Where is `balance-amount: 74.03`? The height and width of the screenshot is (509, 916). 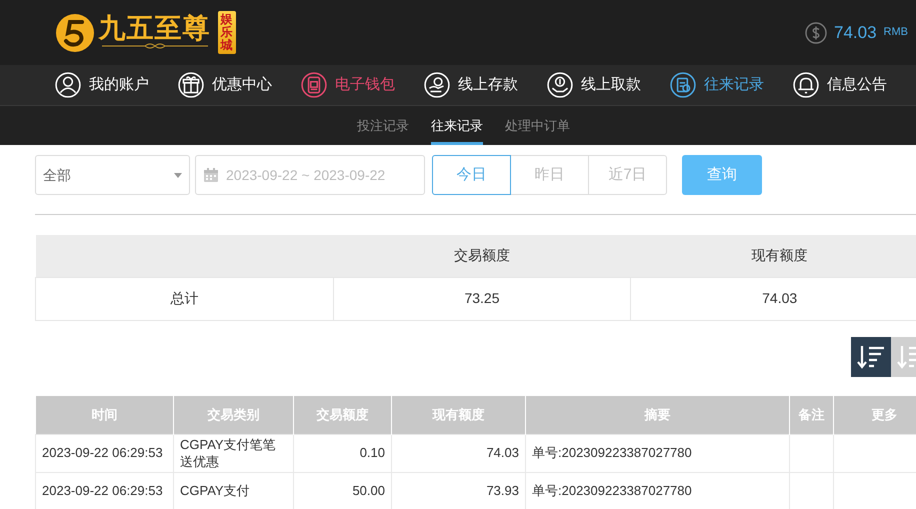
balance-amount: 74.03 is located at coordinates (855, 33).